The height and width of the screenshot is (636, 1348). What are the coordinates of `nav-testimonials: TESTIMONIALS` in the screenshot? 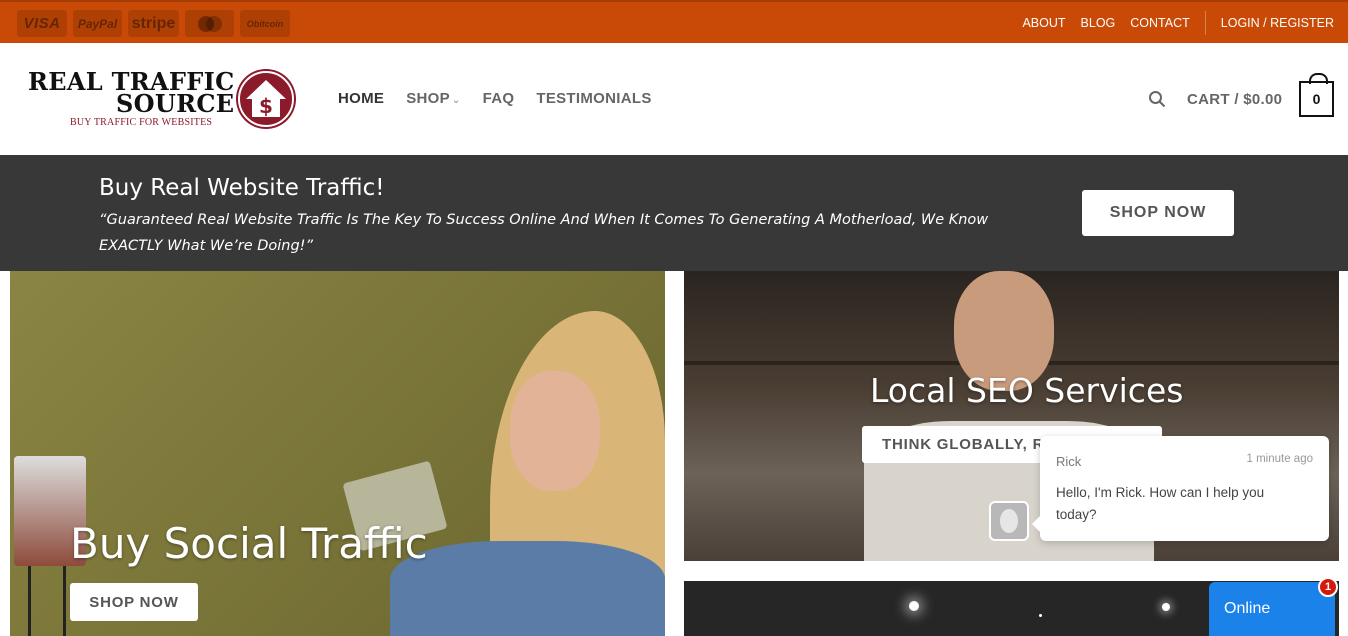 It's located at (593, 98).